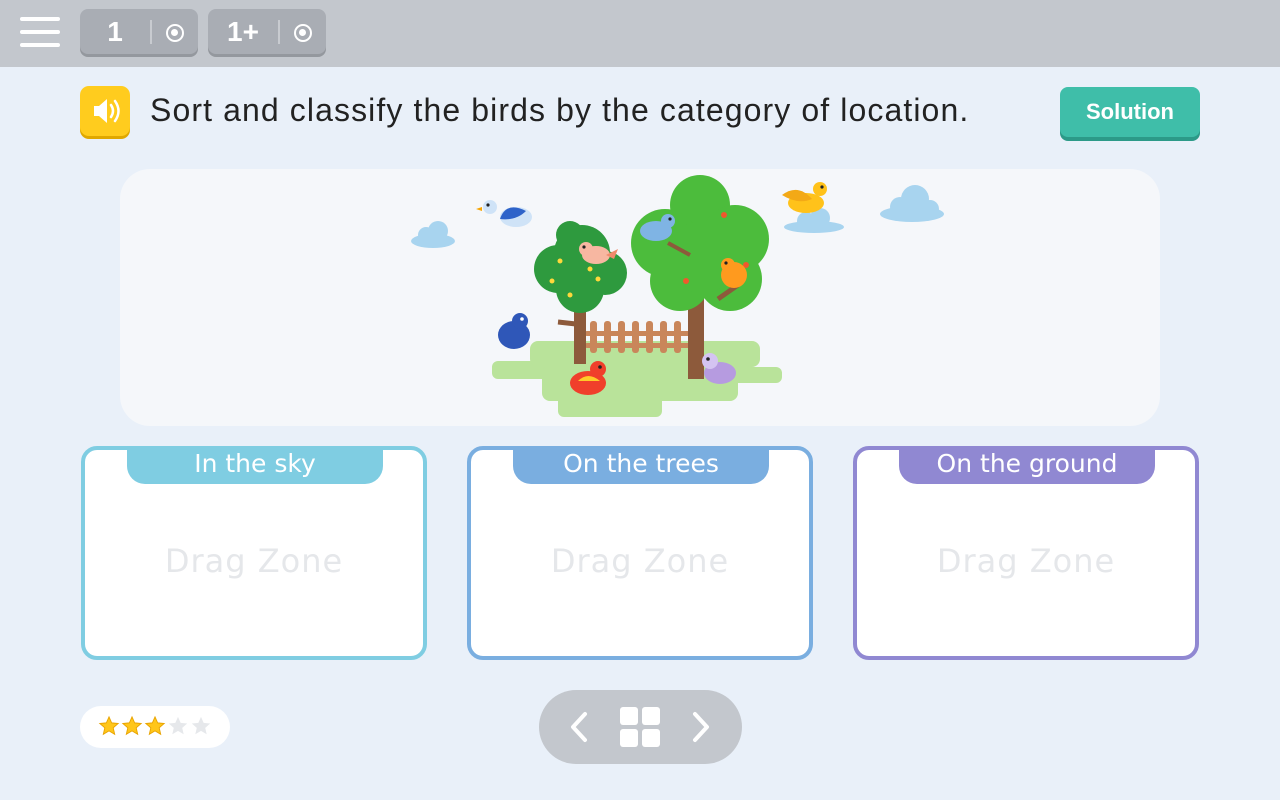  What do you see at coordinates (1027, 465) in the screenshot?
I see `zone-title: On the ground` at bounding box center [1027, 465].